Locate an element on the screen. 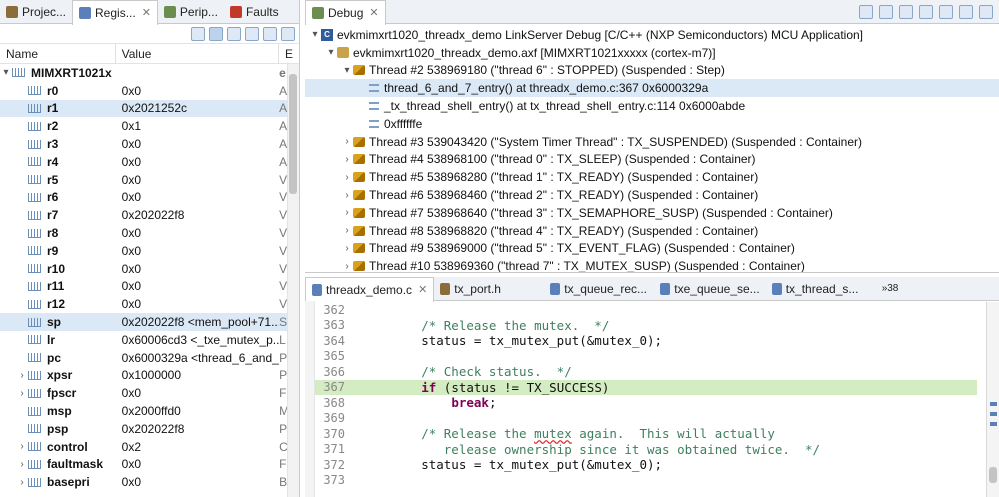 The width and height of the screenshot is (999, 497). register-row-r2: r2 0x1 A is located at coordinates (149, 126).